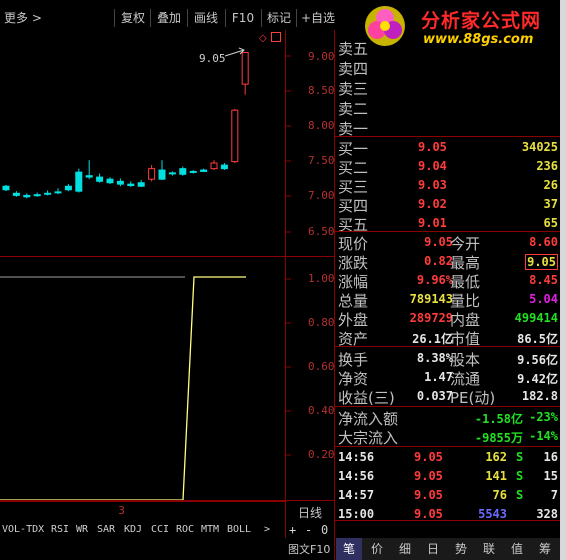 This screenshot has width=566, height=560. I want to click on add-watchlist-button: +自选, so click(318, 18).